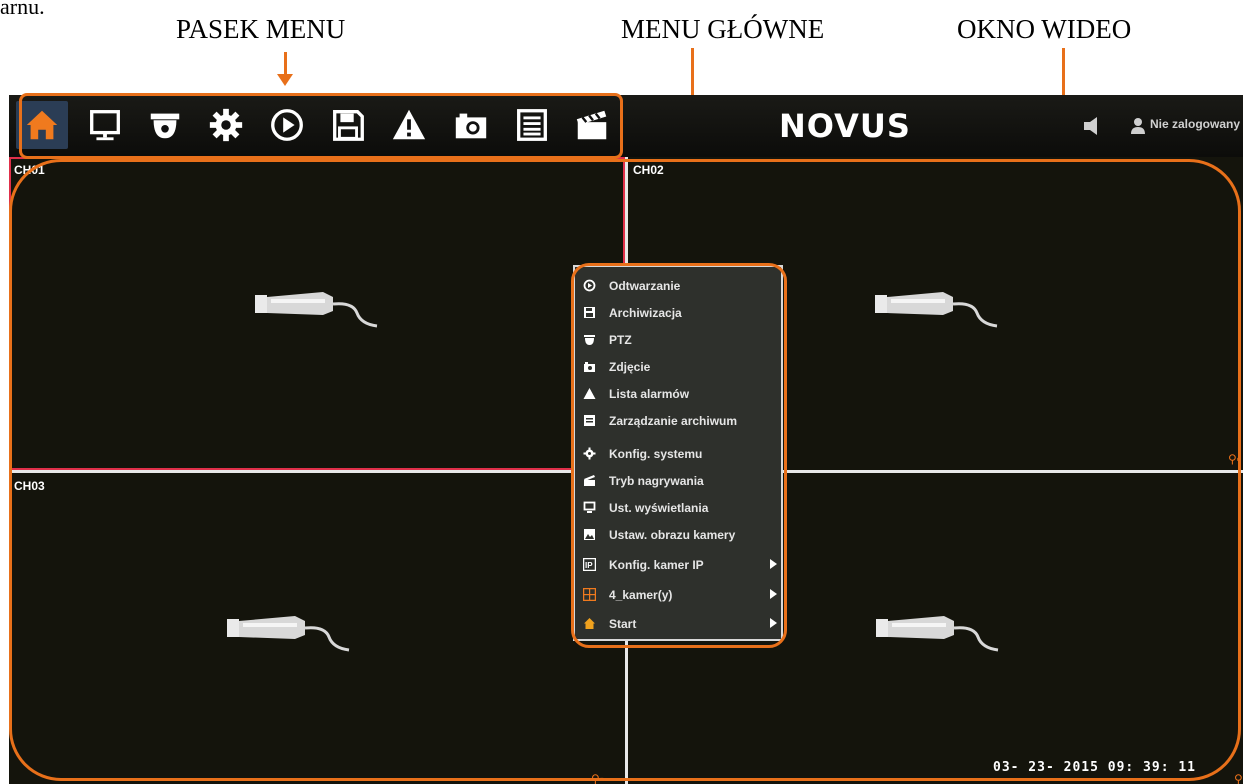  Describe the element at coordinates (1093, 126) in the screenshot. I see `speaker-icon` at that location.